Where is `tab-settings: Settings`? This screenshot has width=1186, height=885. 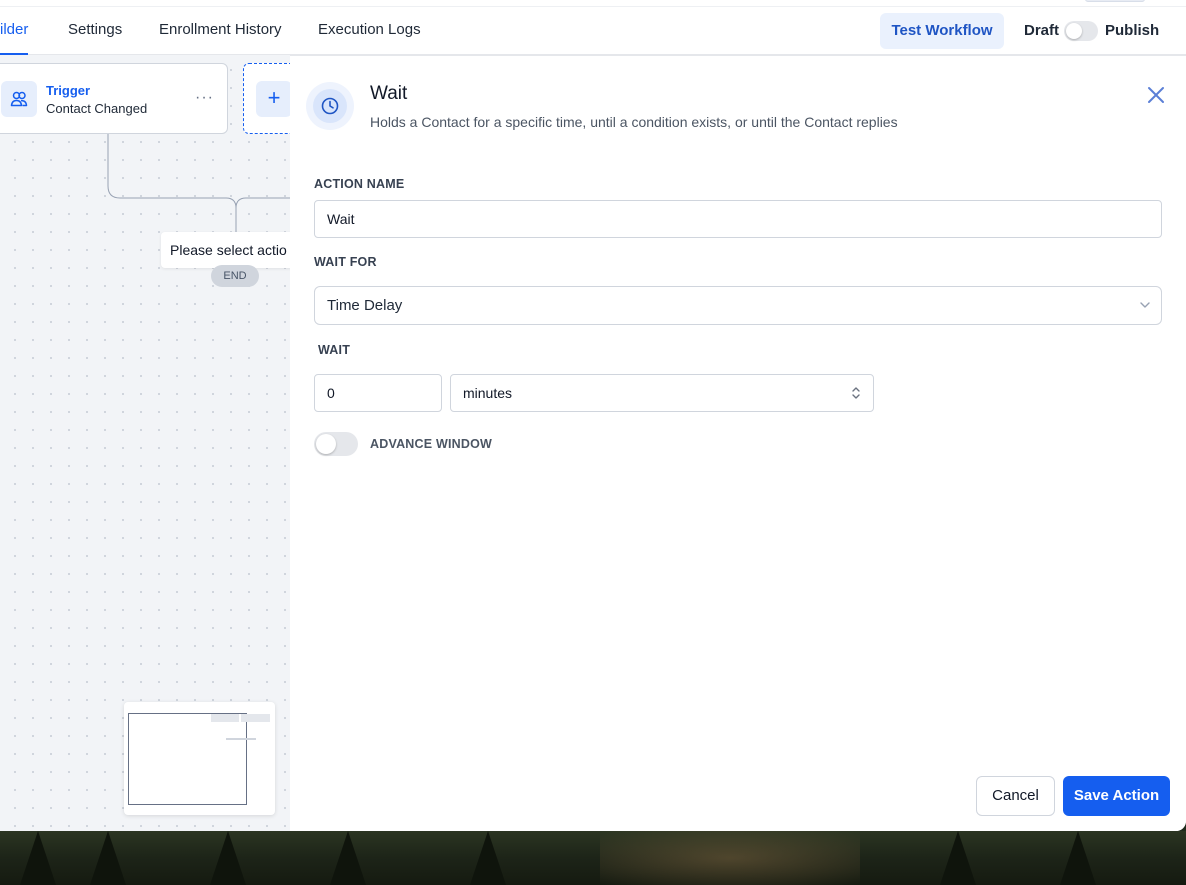 tab-settings: Settings is located at coordinates (95, 31).